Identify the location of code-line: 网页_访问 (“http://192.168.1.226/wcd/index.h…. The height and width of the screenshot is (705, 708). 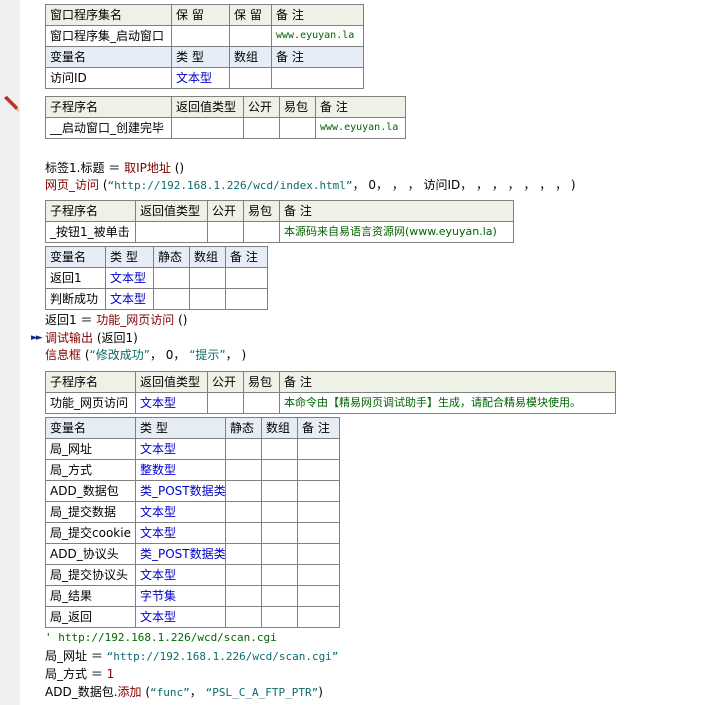
(310, 185).